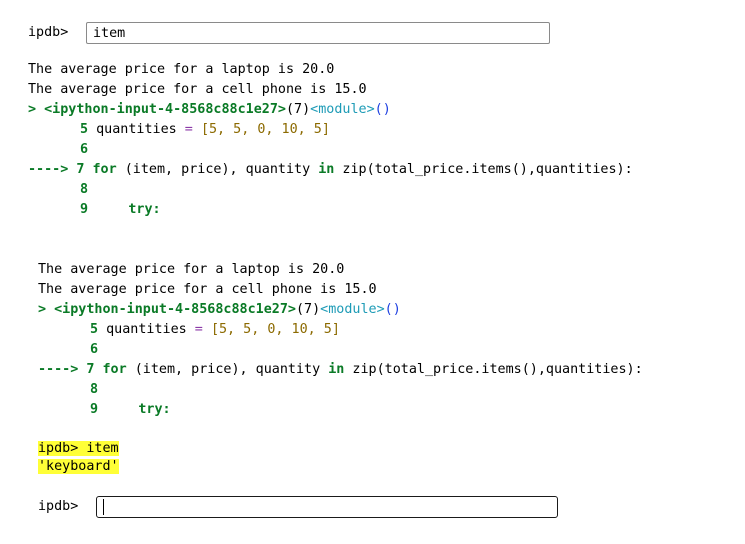 The width and height of the screenshot is (745, 544). What do you see at coordinates (78, 448) in the screenshot?
I see `history-command: ipdb> item` at bounding box center [78, 448].